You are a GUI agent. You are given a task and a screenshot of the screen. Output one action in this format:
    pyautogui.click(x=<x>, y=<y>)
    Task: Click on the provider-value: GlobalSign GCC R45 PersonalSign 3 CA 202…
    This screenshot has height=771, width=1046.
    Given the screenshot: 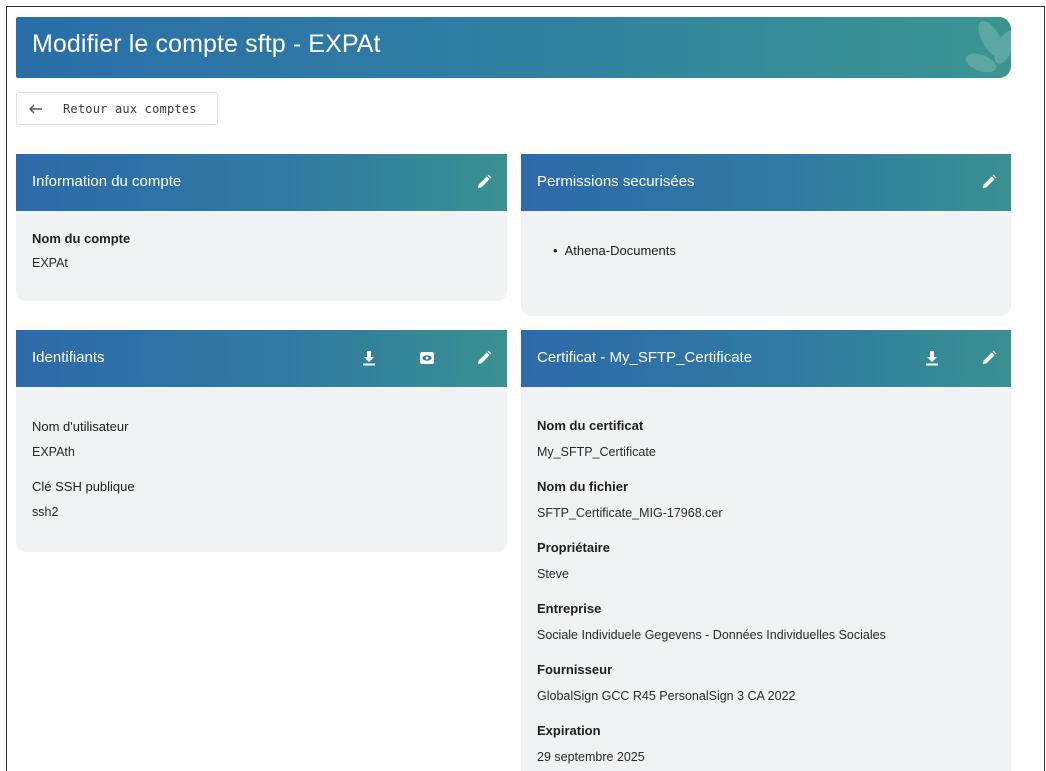 What is the action you would take?
    pyautogui.click(x=666, y=696)
    